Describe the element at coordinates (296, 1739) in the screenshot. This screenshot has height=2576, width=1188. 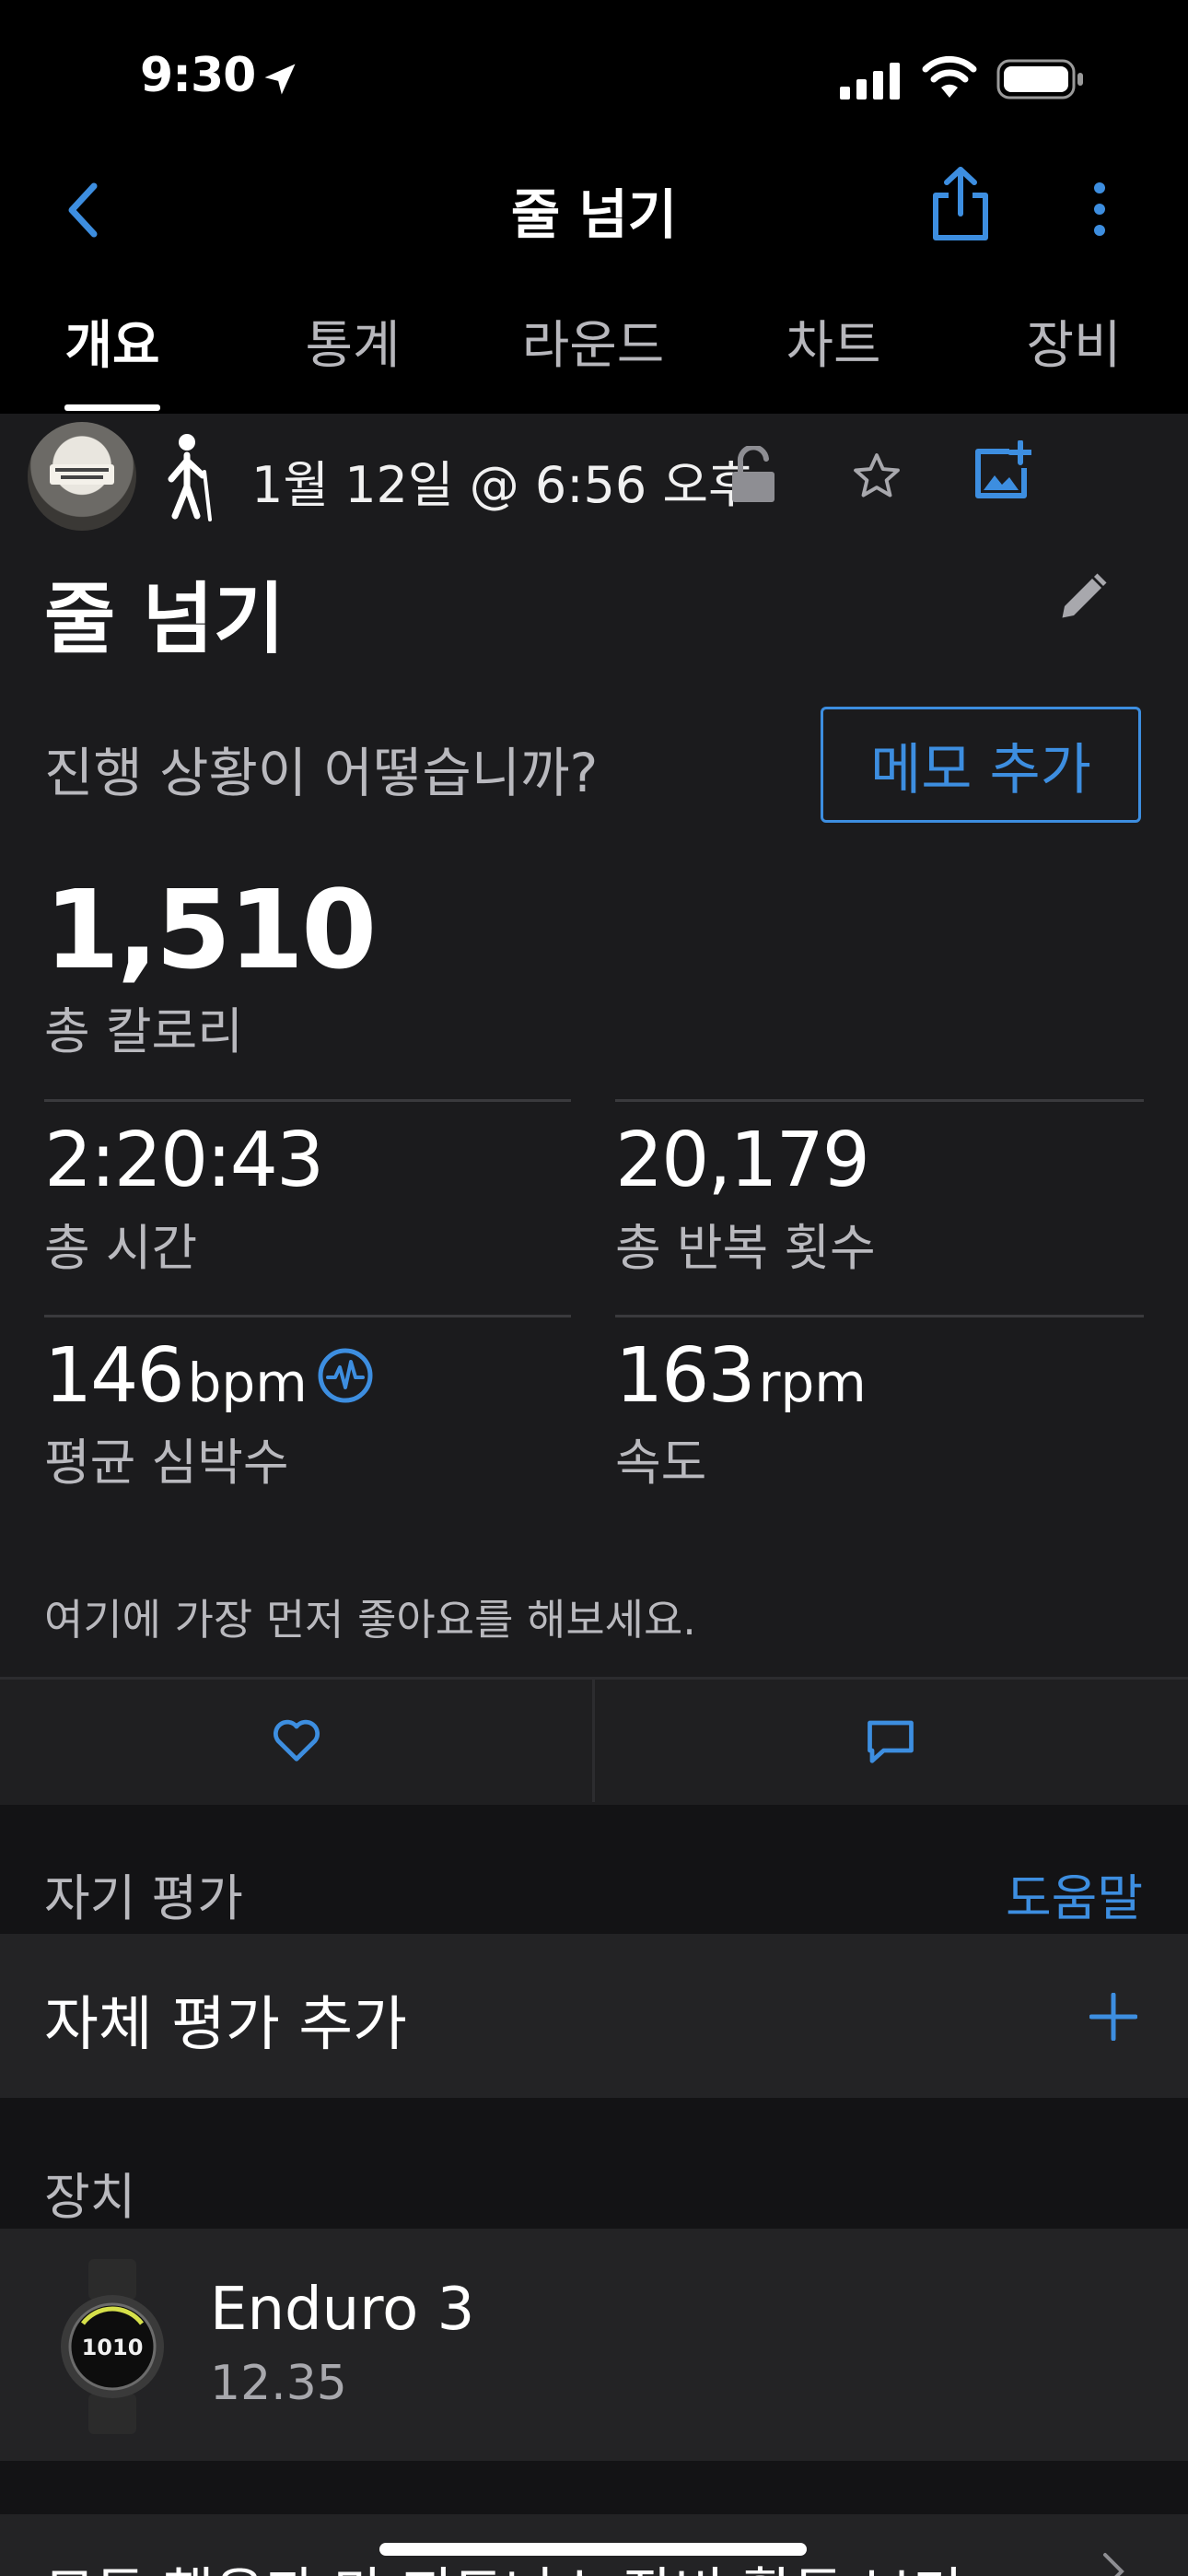
I see `like-heart-icon` at that location.